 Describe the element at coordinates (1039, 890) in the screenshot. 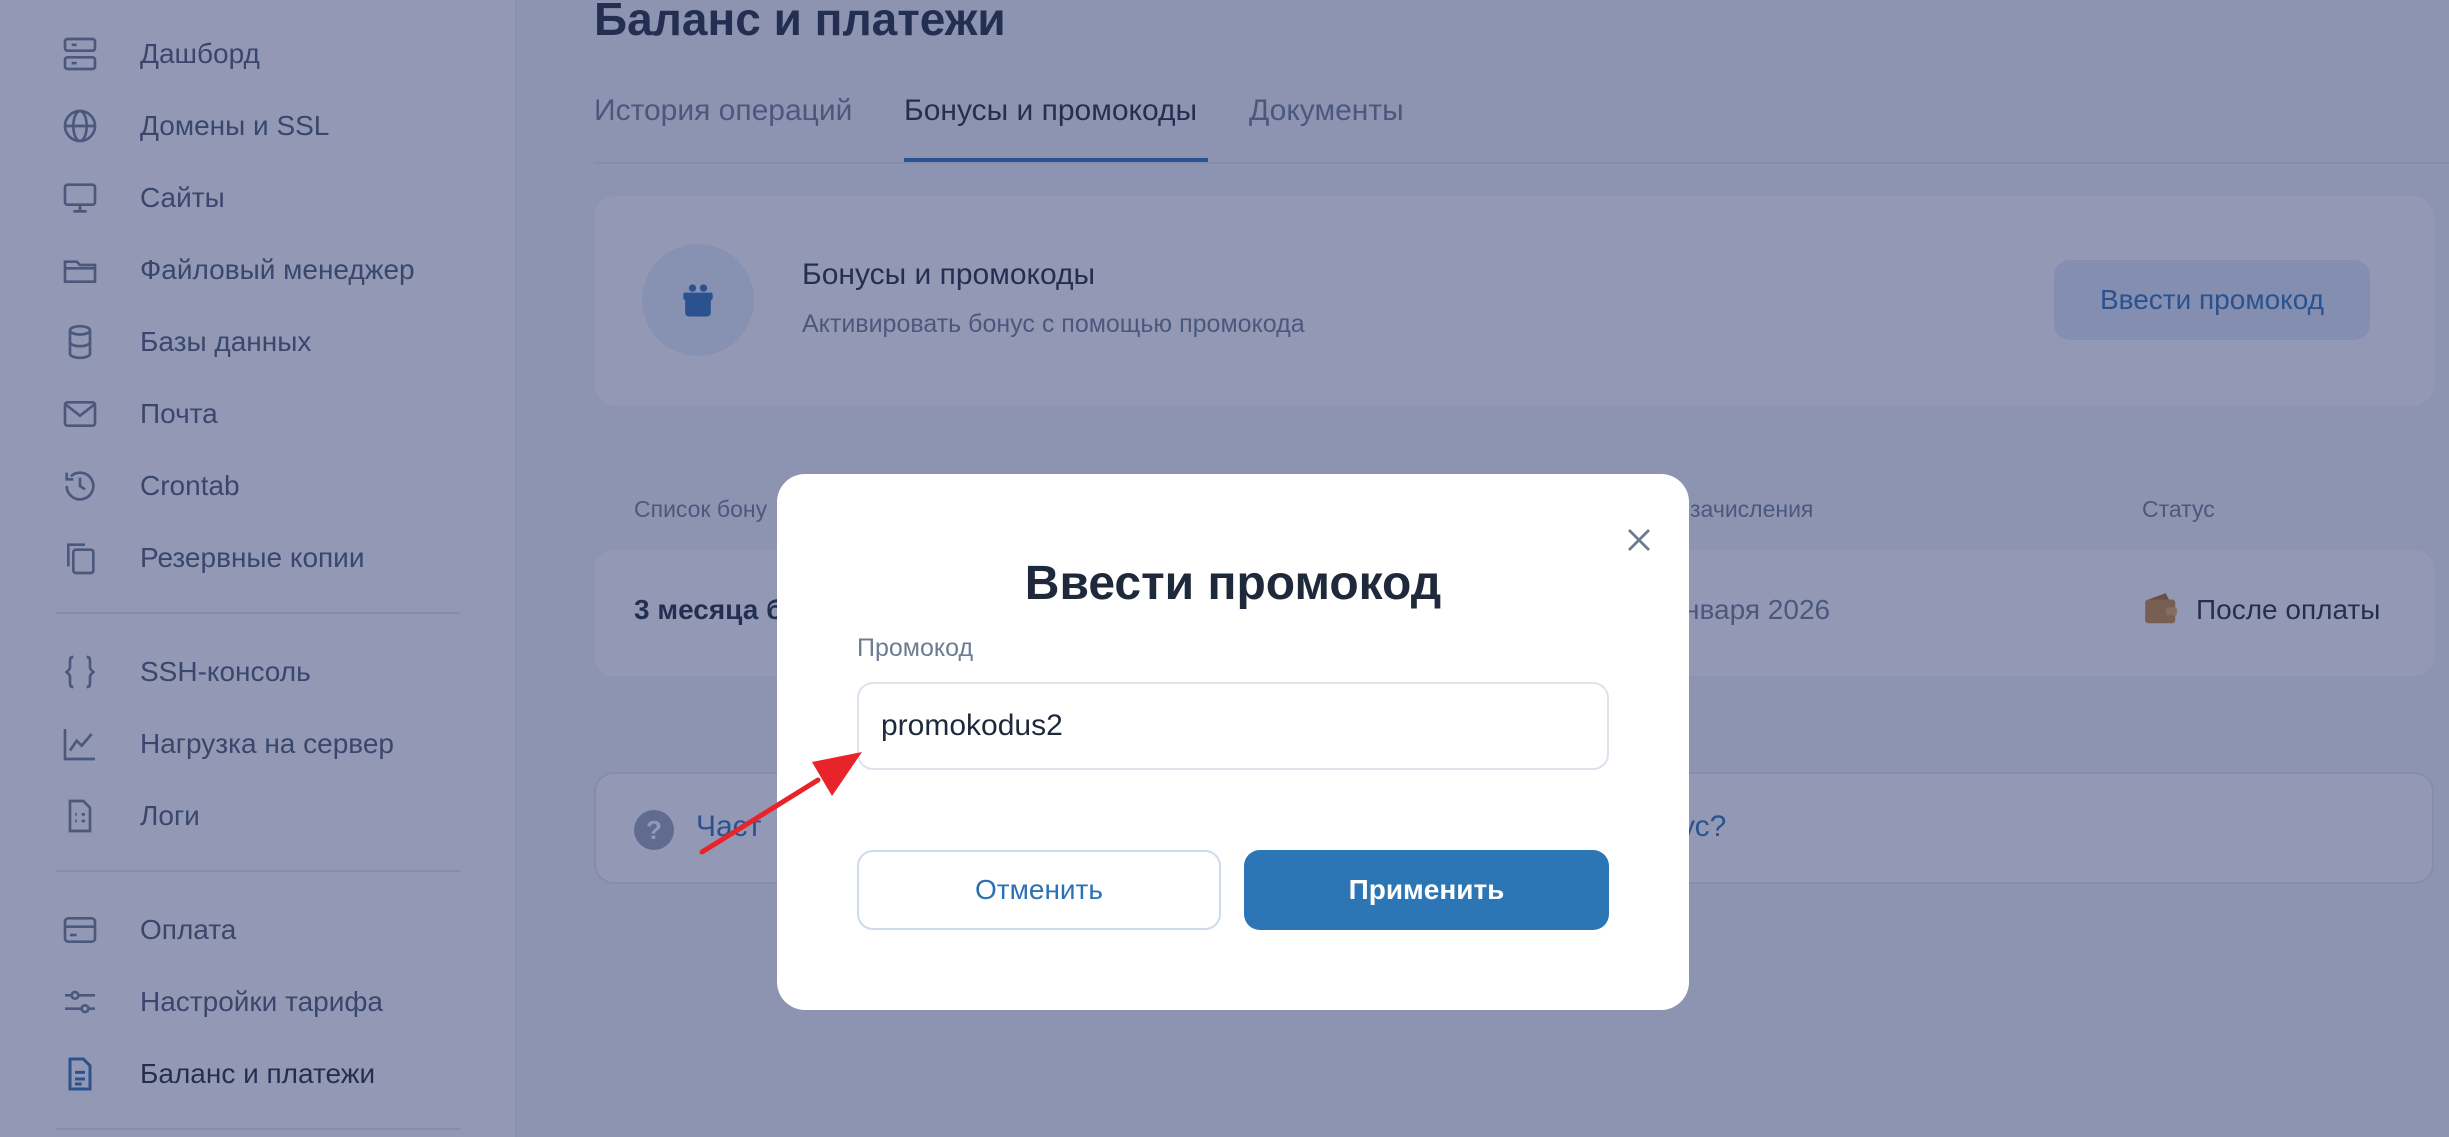

I see `cancel-button: Отменить` at that location.